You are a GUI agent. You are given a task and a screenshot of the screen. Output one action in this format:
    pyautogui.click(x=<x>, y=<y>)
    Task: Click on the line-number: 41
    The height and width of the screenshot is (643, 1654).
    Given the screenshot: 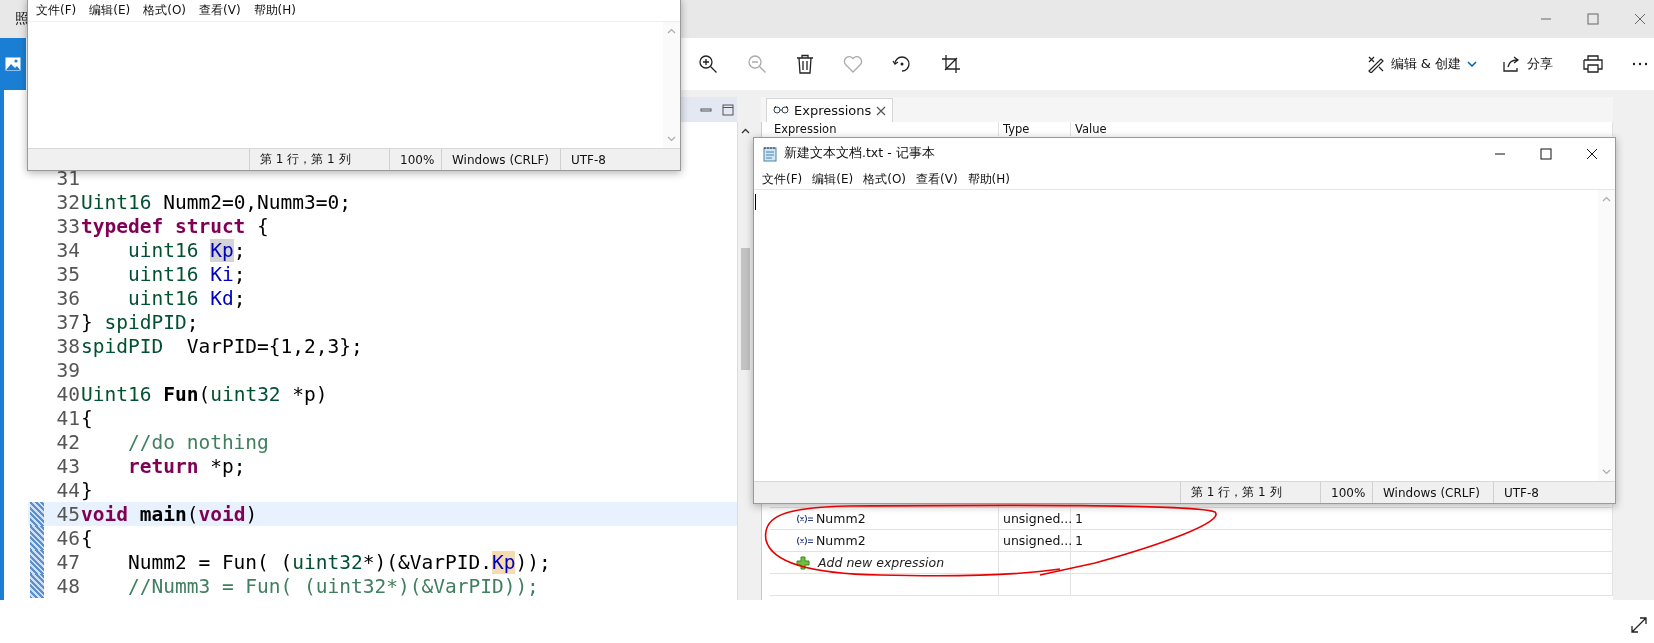 What is the action you would take?
    pyautogui.click(x=67, y=418)
    